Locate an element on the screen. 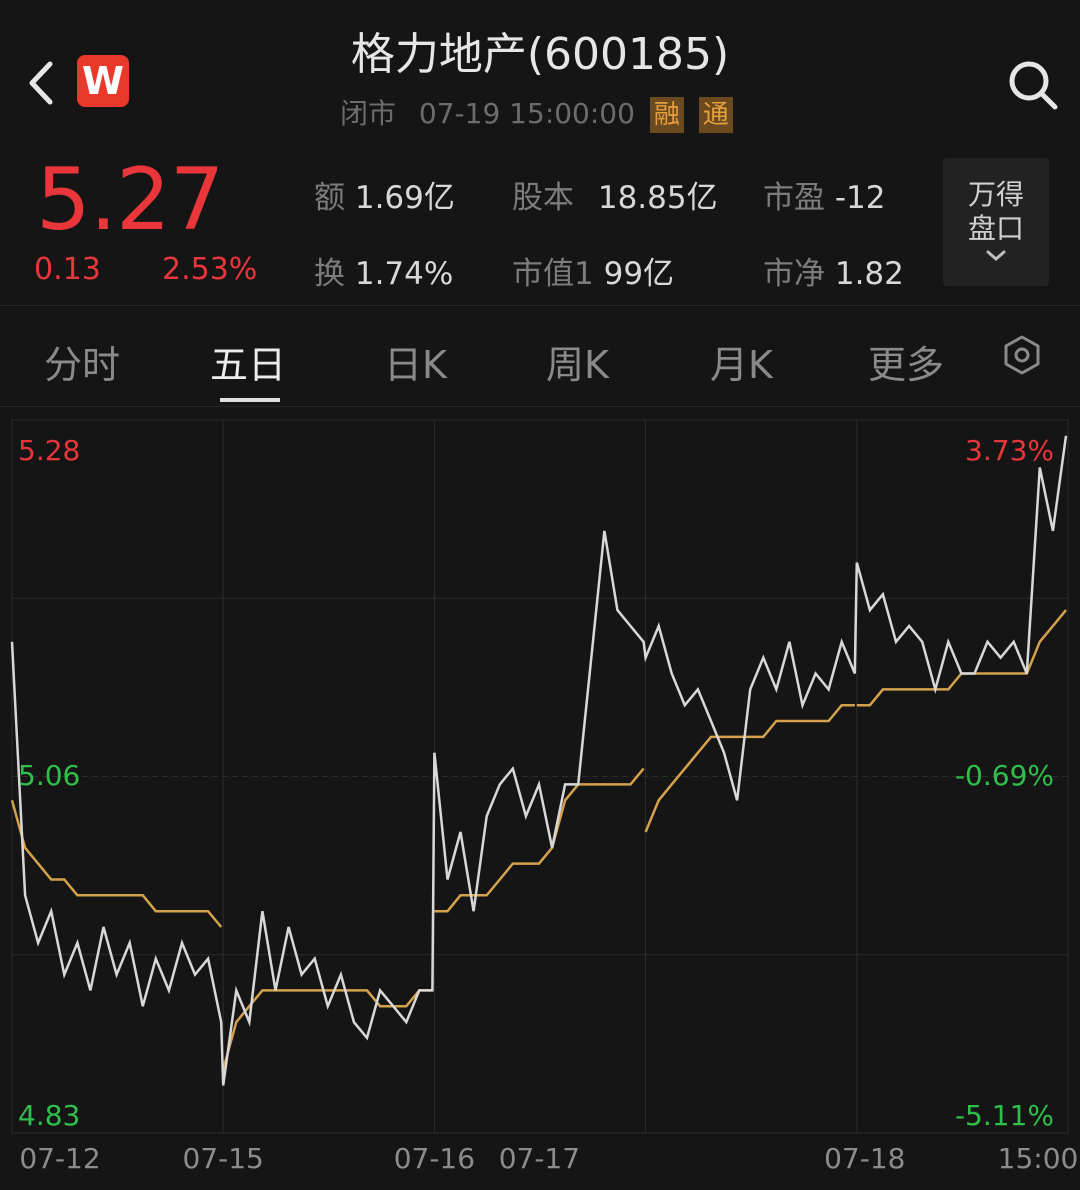  y-tick-label-right: -5.11% is located at coordinates (1004, 1115).